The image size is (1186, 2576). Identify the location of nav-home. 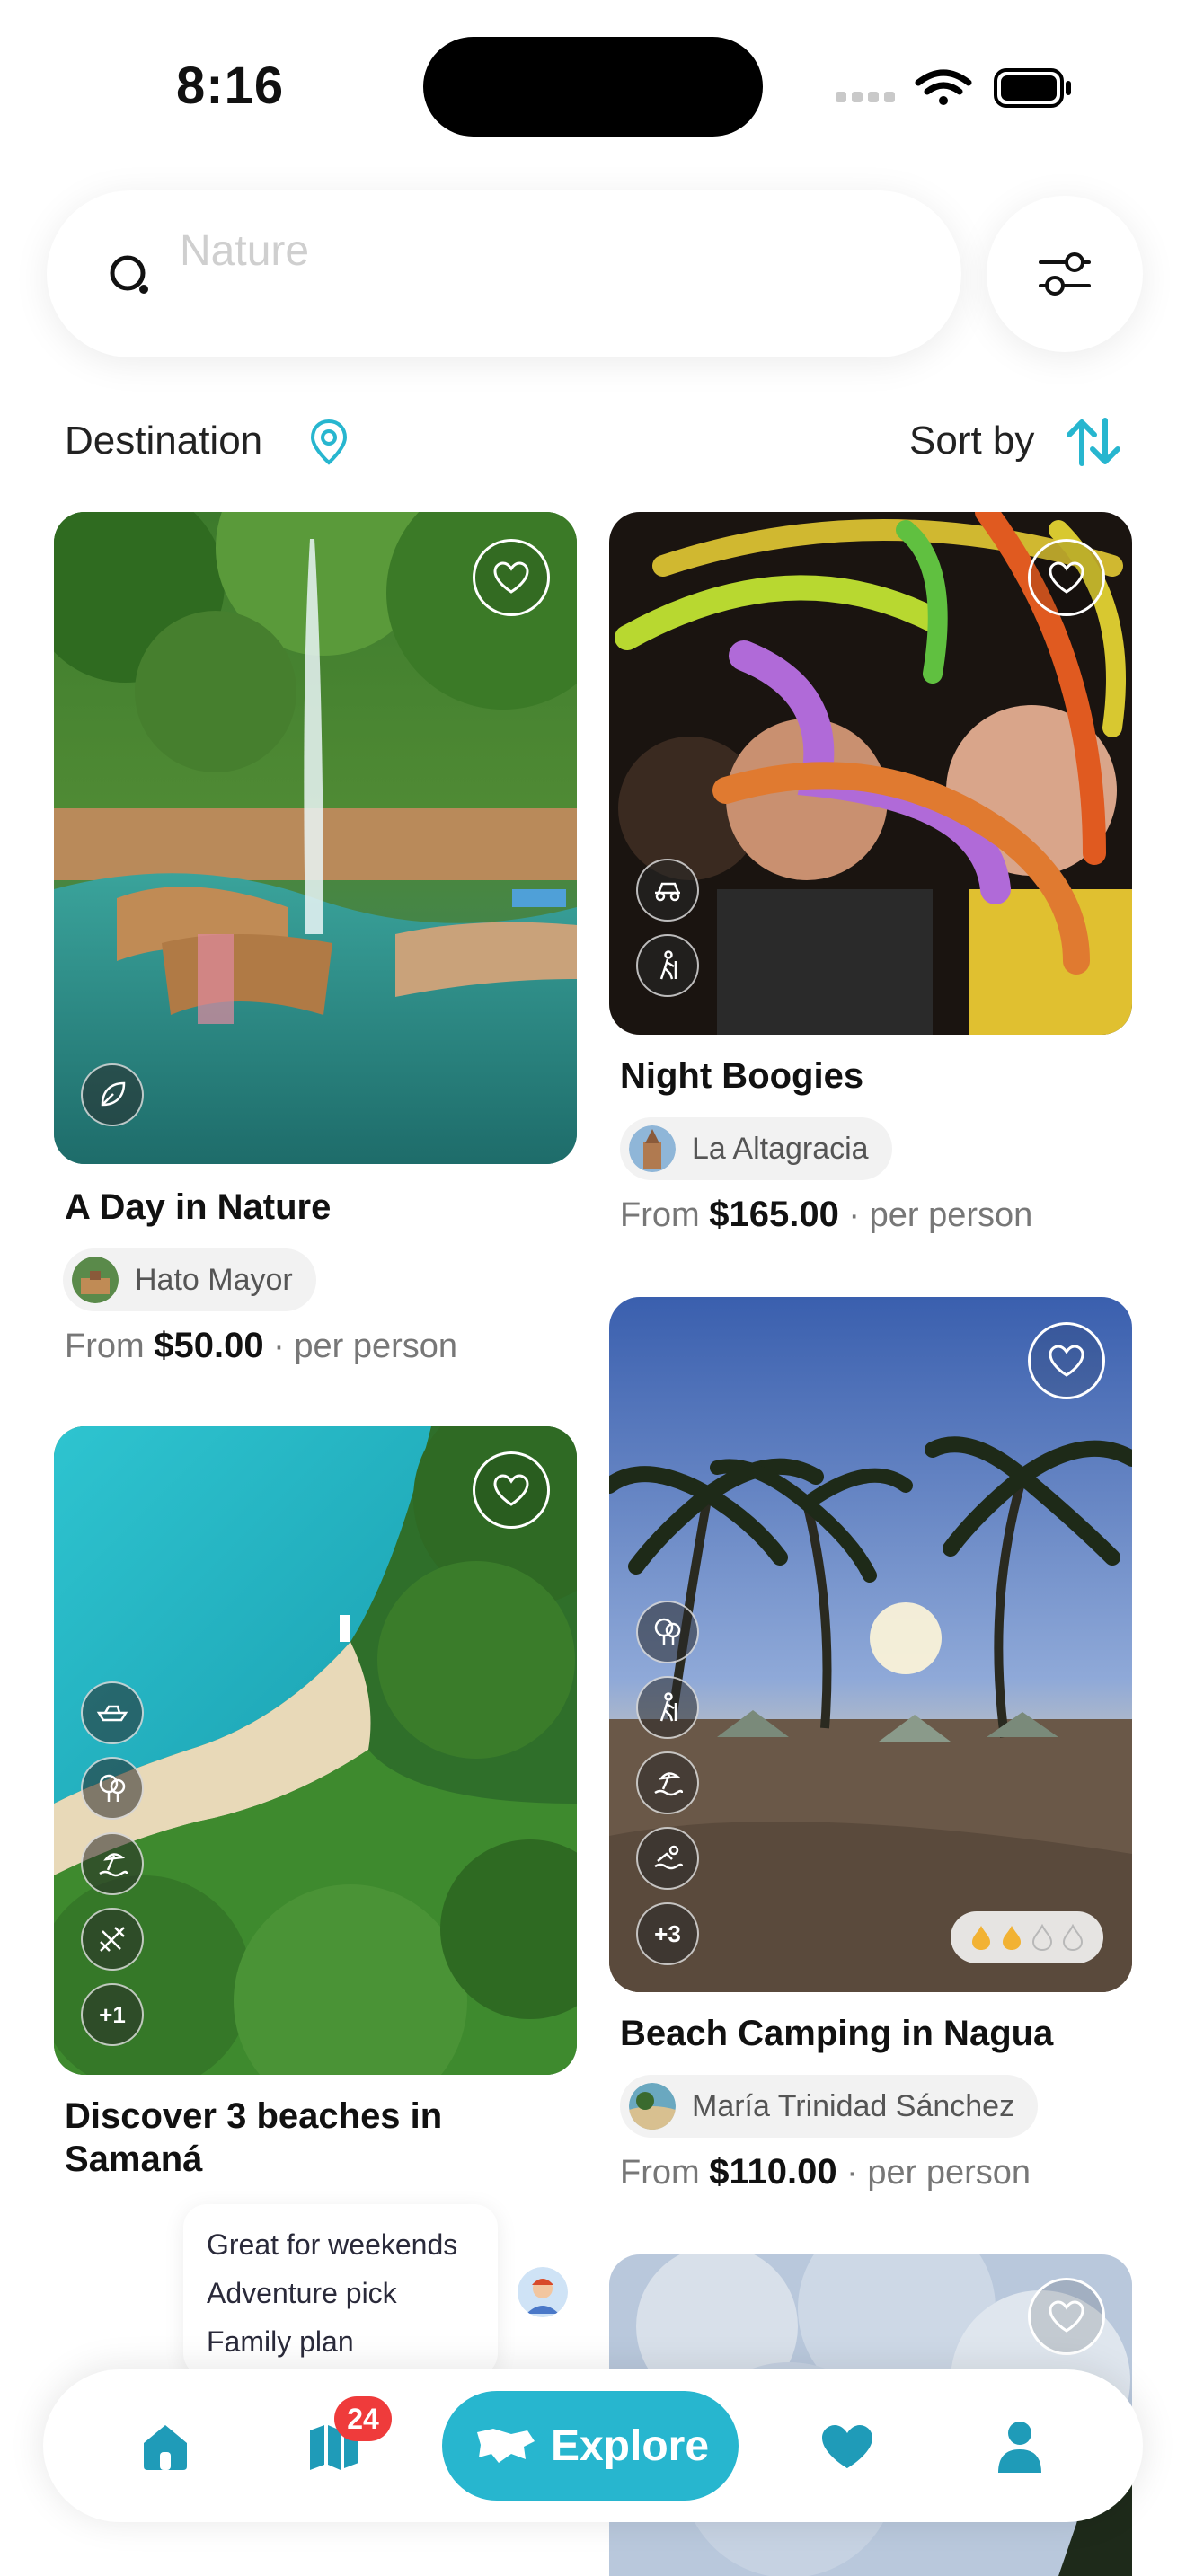
(165, 2446).